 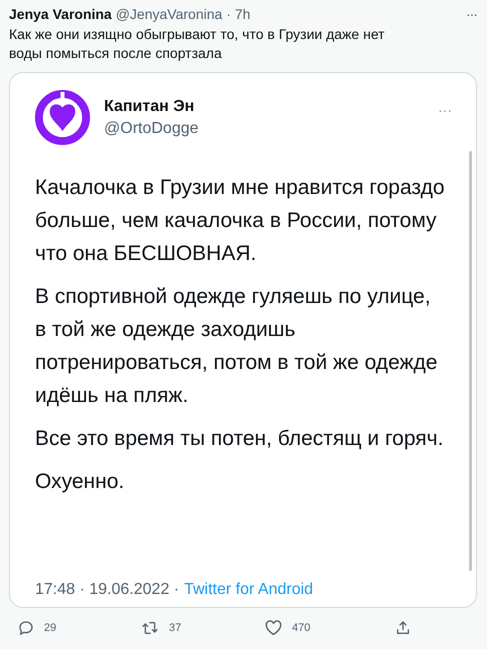 What do you see at coordinates (238, 14) in the screenshot?
I see `tweet-time: · 7h` at bounding box center [238, 14].